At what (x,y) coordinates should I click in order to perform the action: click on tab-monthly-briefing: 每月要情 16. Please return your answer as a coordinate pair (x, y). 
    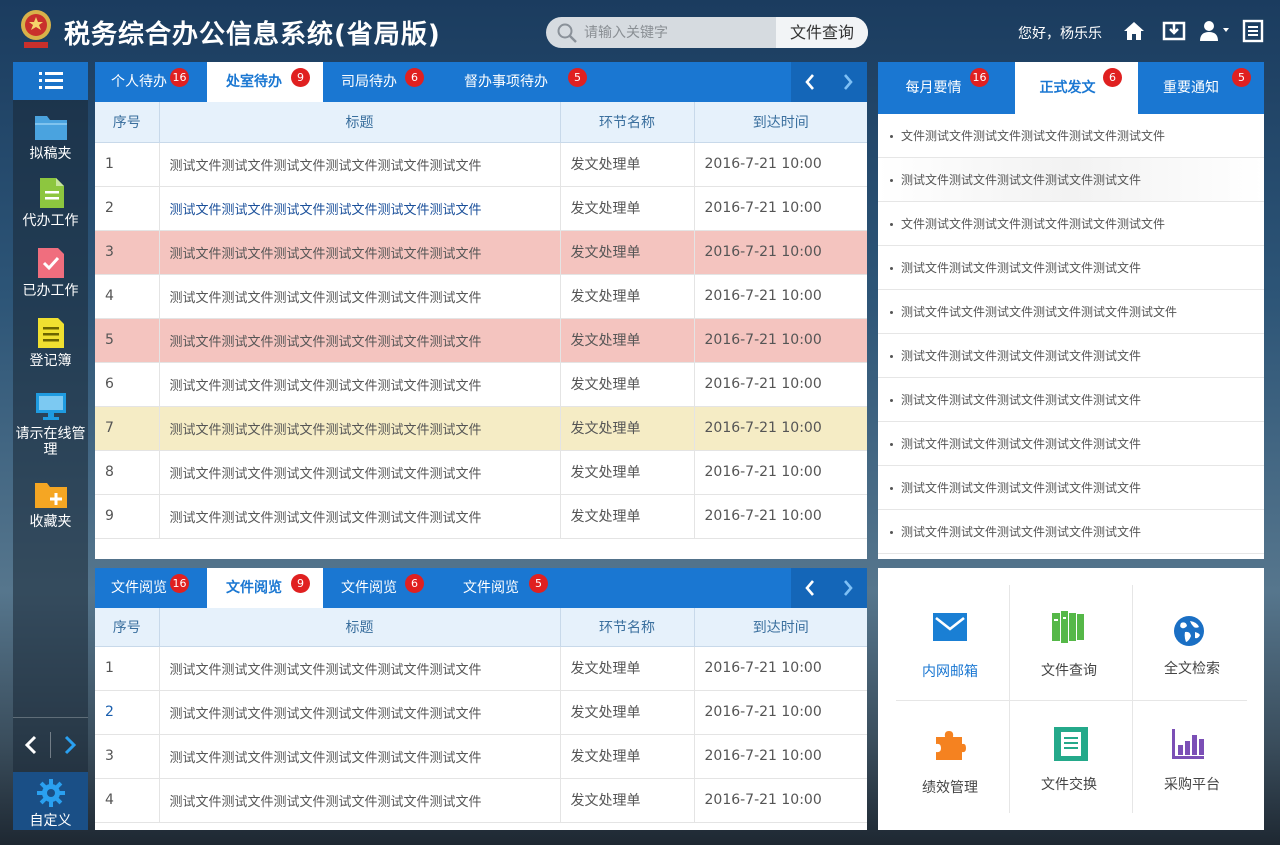
    Looking at the image, I should click on (946, 88).